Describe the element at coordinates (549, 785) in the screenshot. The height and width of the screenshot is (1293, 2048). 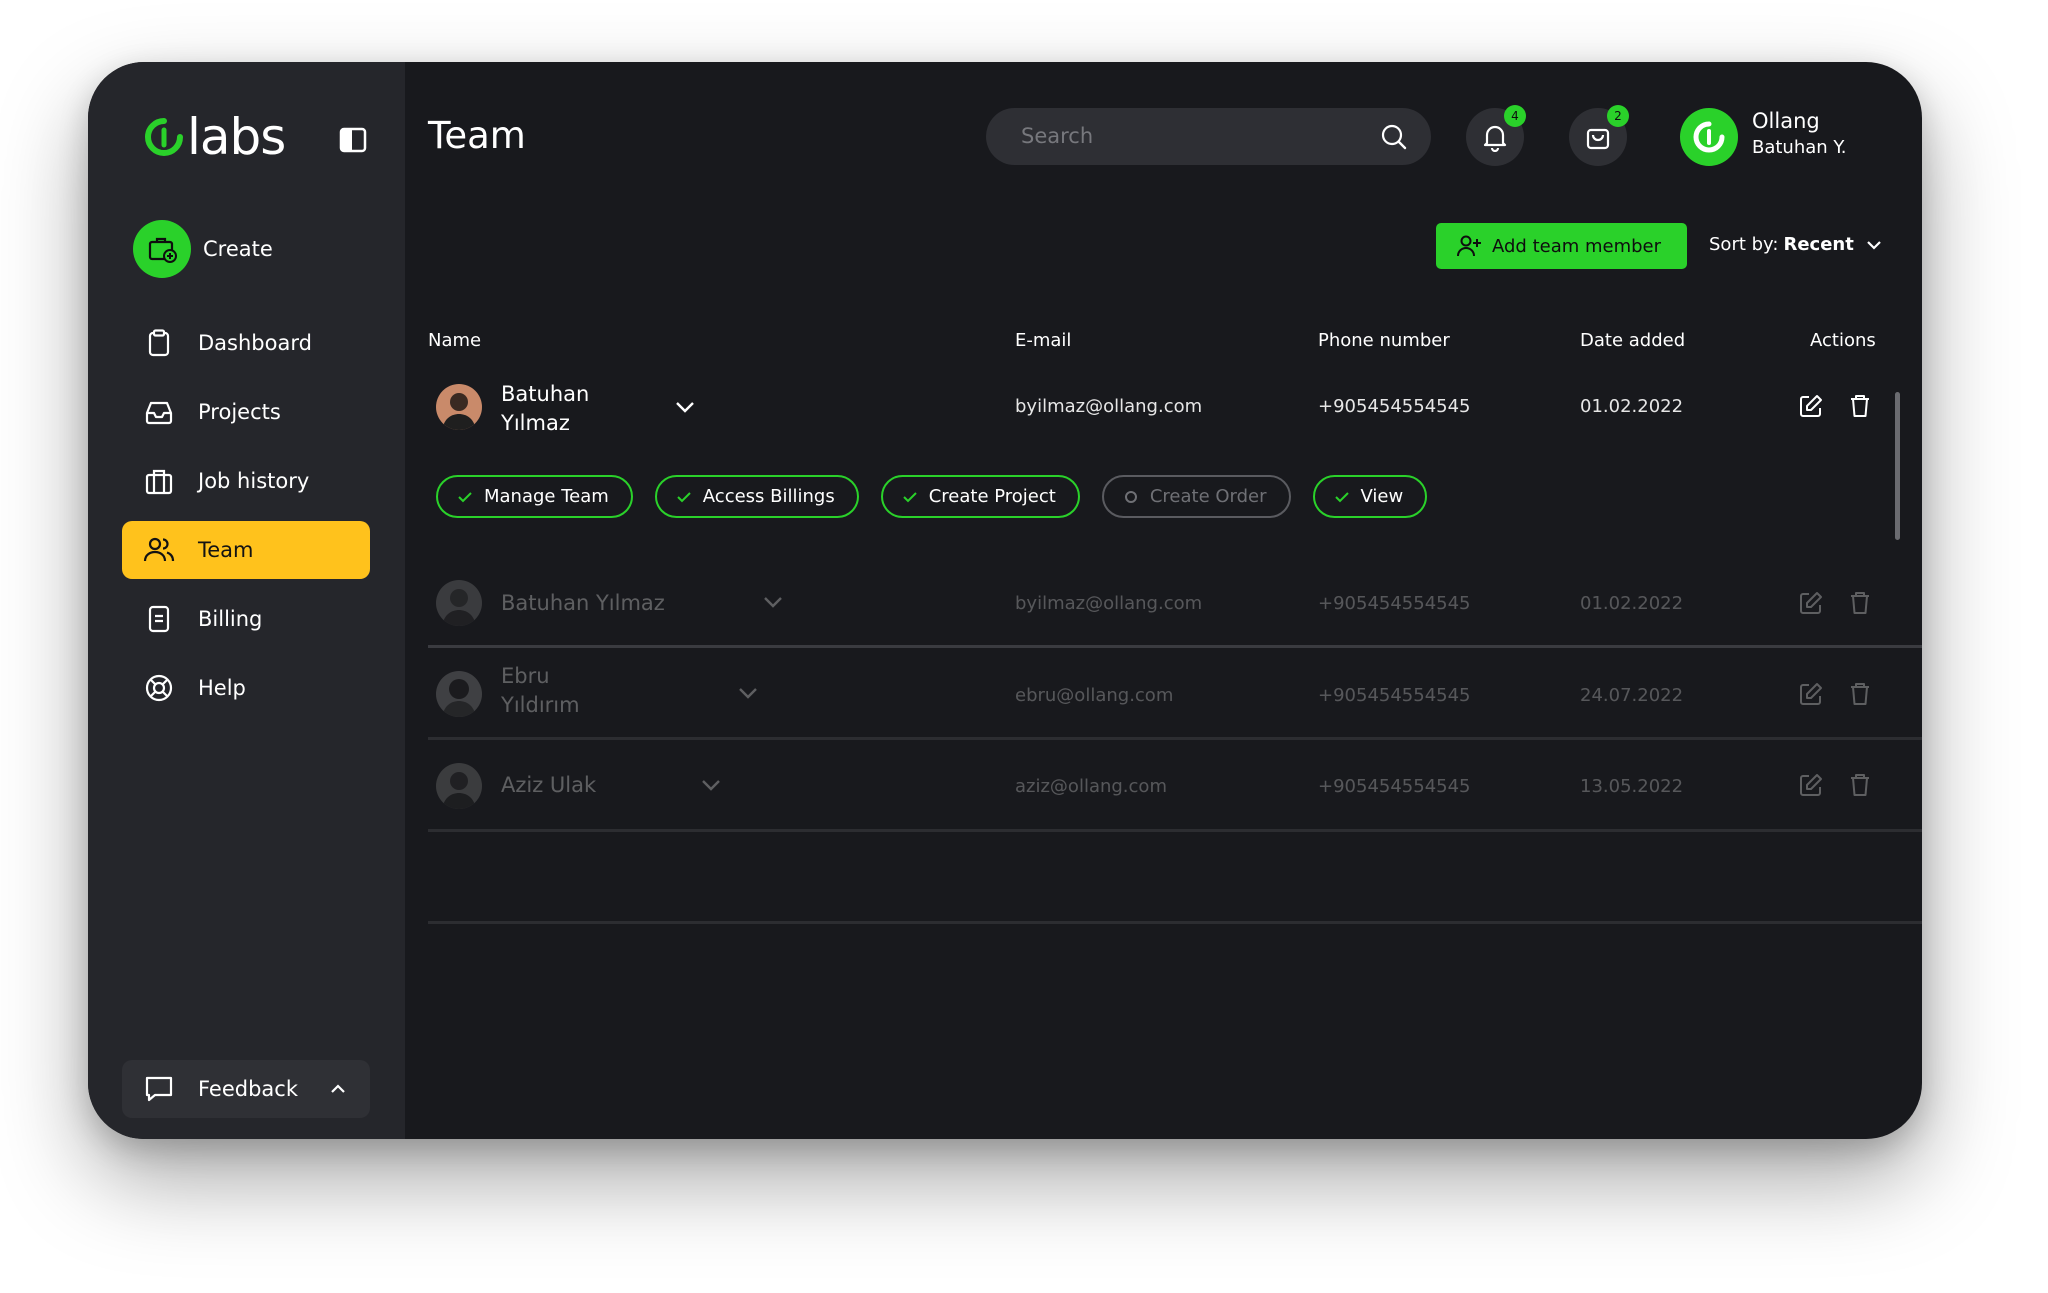
I see `member-name: Aziz Ulak` at that location.